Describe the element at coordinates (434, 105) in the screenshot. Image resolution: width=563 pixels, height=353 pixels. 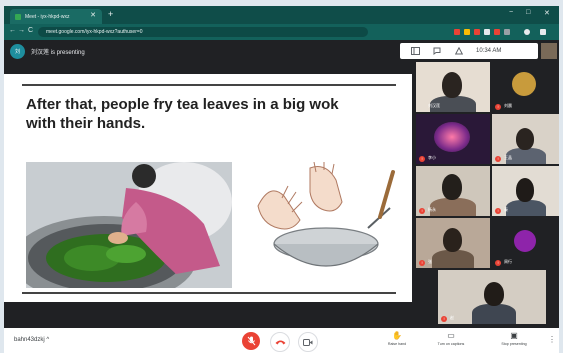
I see `participant-name: 刘汉莲` at that location.